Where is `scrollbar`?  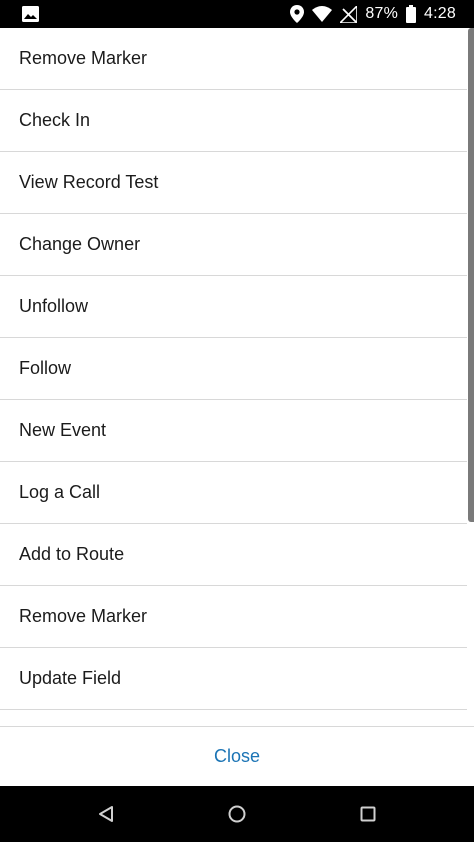 scrollbar is located at coordinates (471, 275).